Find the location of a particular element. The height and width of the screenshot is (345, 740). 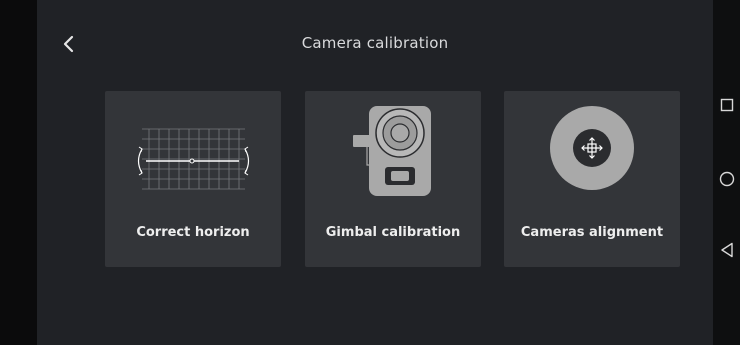

home-icon is located at coordinates (726, 179).